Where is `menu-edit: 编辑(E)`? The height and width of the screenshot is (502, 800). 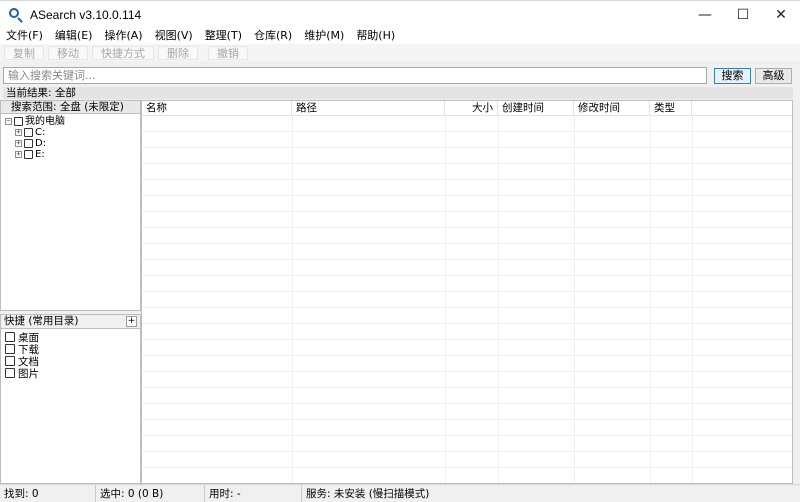 menu-edit: 编辑(E) is located at coordinates (74, 36).